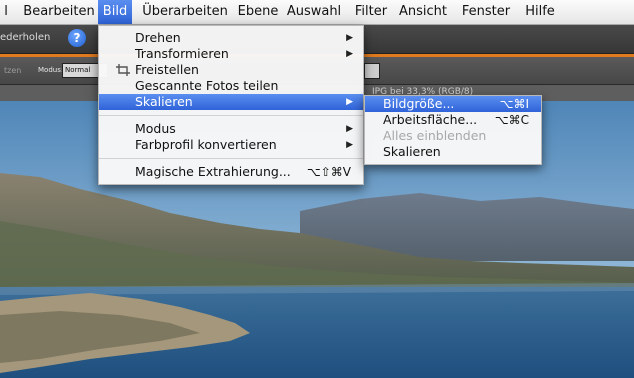 Image resolution: width=634 pixels, height=378 pixels. Describe the element at coordinates (540, 12) in the screenshot. I see `menu-item-hilfe: Hilfe` at that location.